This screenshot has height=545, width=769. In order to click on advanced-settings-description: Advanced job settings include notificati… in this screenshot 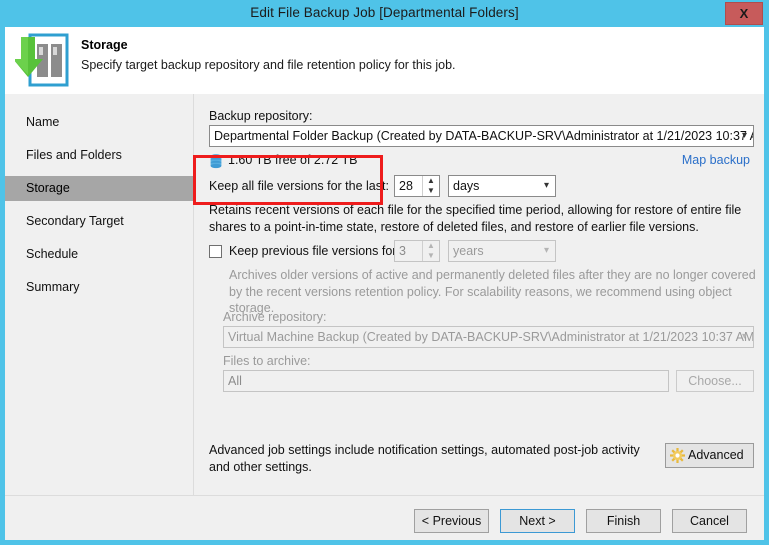, I will do `click(424, 458)`.